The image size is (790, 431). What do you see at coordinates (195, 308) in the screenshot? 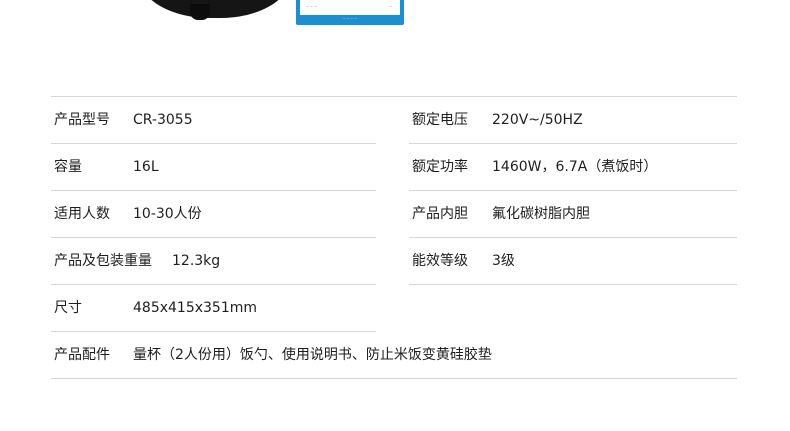
I see `spec-value: 485x415x351mm` at bounding box center [195, 308].